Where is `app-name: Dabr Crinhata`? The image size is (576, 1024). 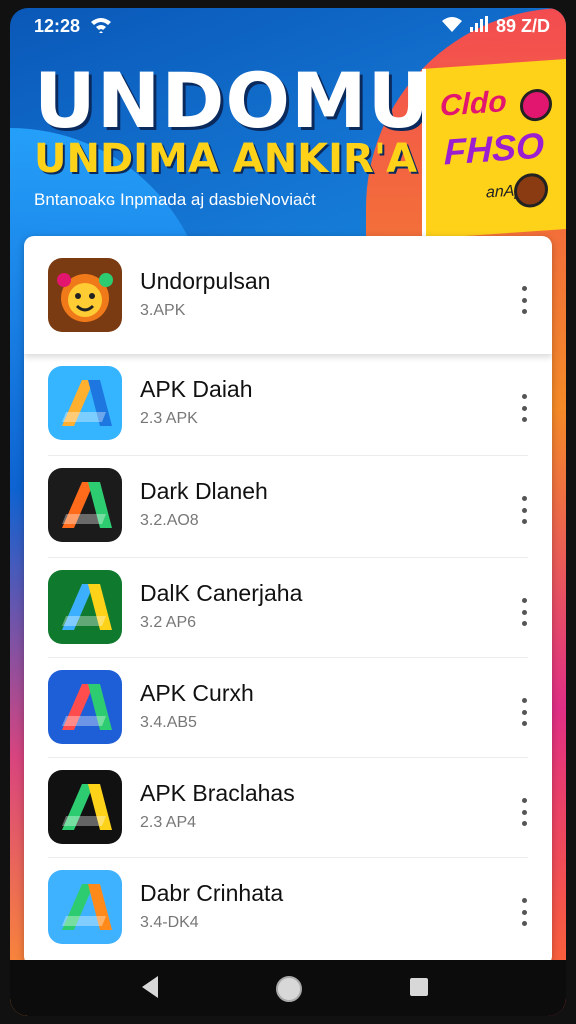
app-name: Dabr Crinhata is located at coordinates (212, 893).